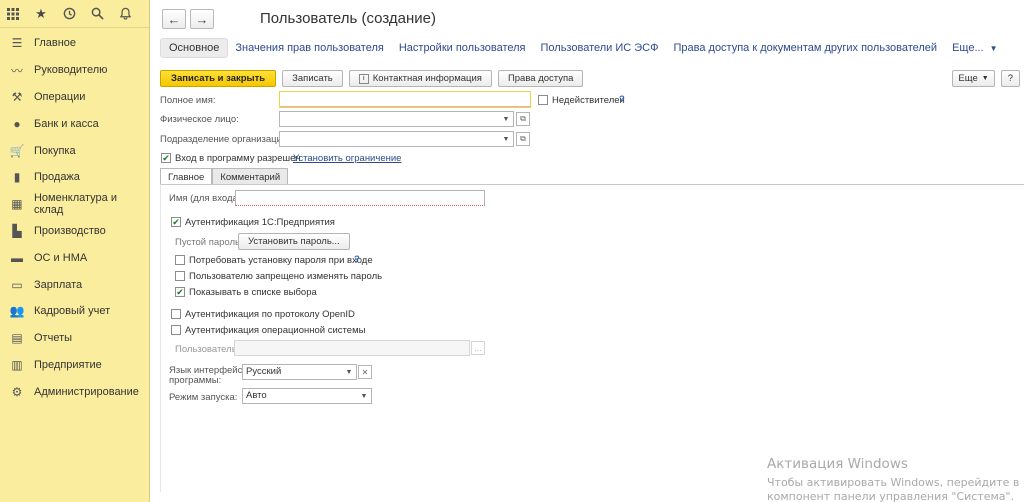 The height and width of the screenshot is (502, 1024). I want to click on report-icon: ▤, so click(17, 338).